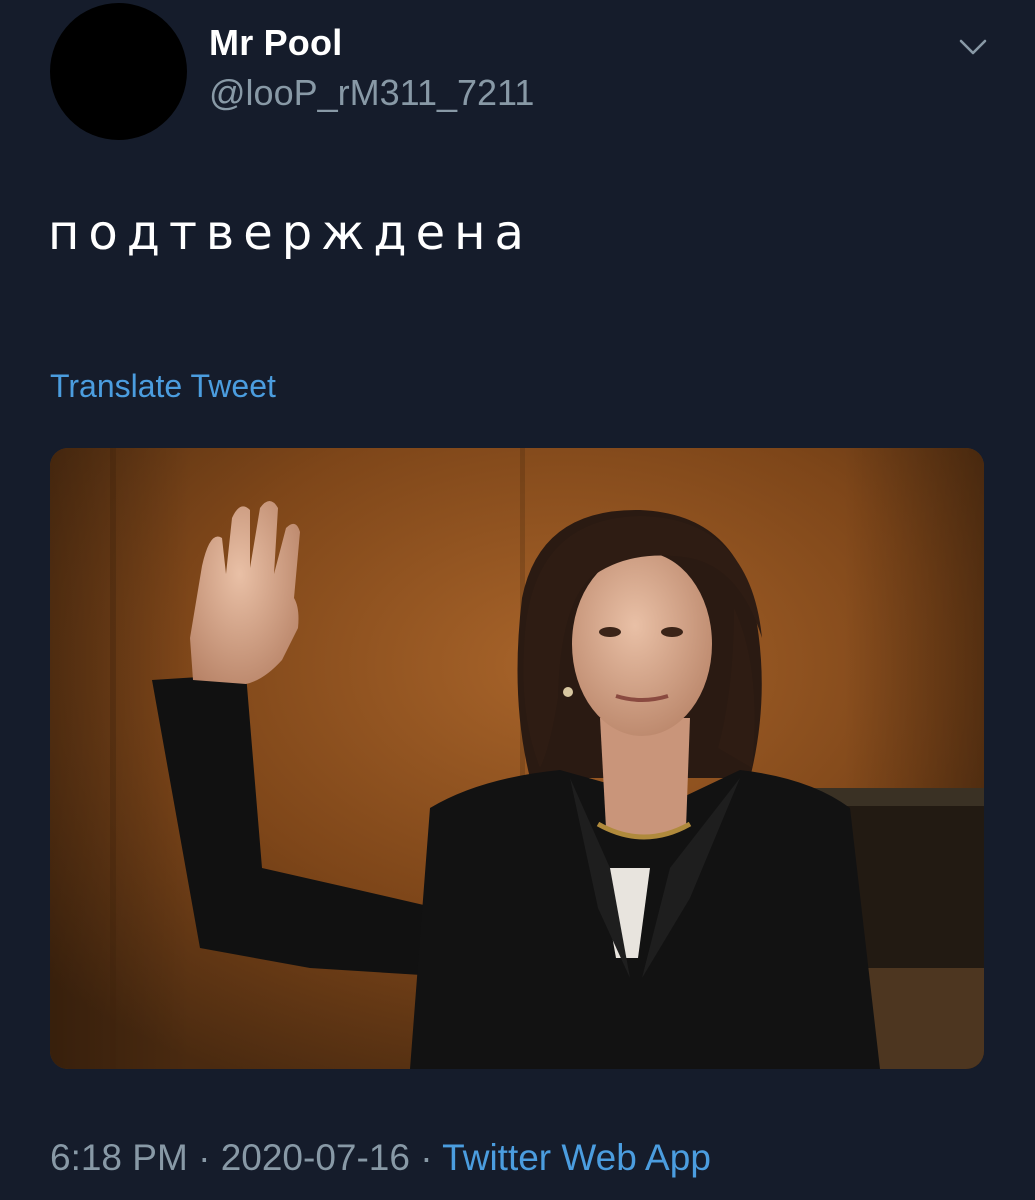 Image resolution: width=1035 pixels, height=1200 pixels. Describe the element at coordinates (118, 71) in the screenshot. I see `avatar` at that location.